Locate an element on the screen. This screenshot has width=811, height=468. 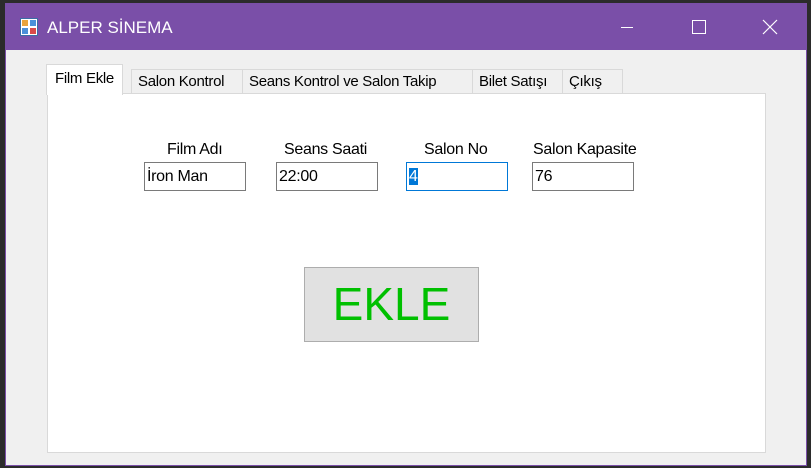
maximize-button is located at coordinates (699, 27).